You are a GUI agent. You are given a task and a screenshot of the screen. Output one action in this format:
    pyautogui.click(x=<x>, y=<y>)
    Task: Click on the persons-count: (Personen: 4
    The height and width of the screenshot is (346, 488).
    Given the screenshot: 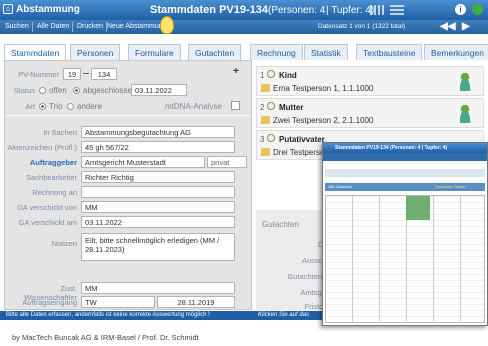 What is the action you would take?
    pyautogui.click(x=297, y=10)
    